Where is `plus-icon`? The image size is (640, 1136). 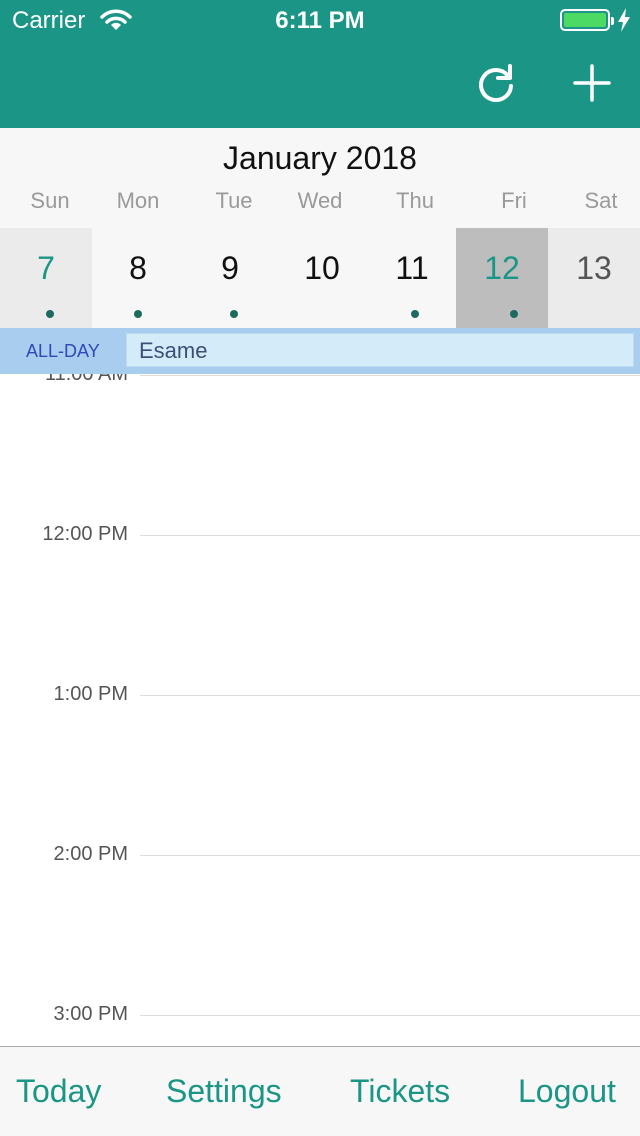
plus-icon is located at coordinates (592, 83).